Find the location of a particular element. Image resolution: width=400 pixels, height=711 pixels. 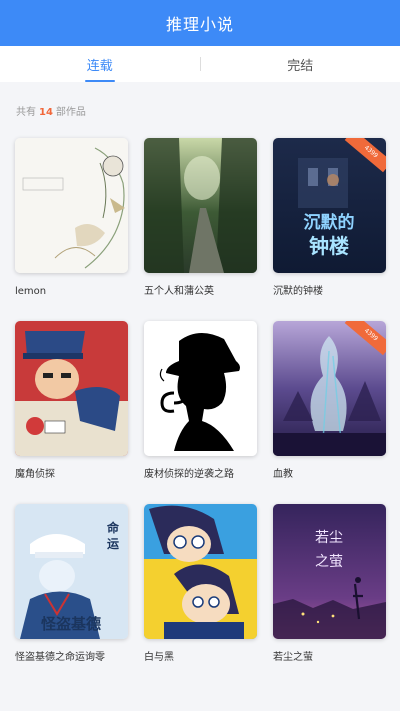

book-card: 废材侦探的逆袭之路 is located at coordinates (200, 412).